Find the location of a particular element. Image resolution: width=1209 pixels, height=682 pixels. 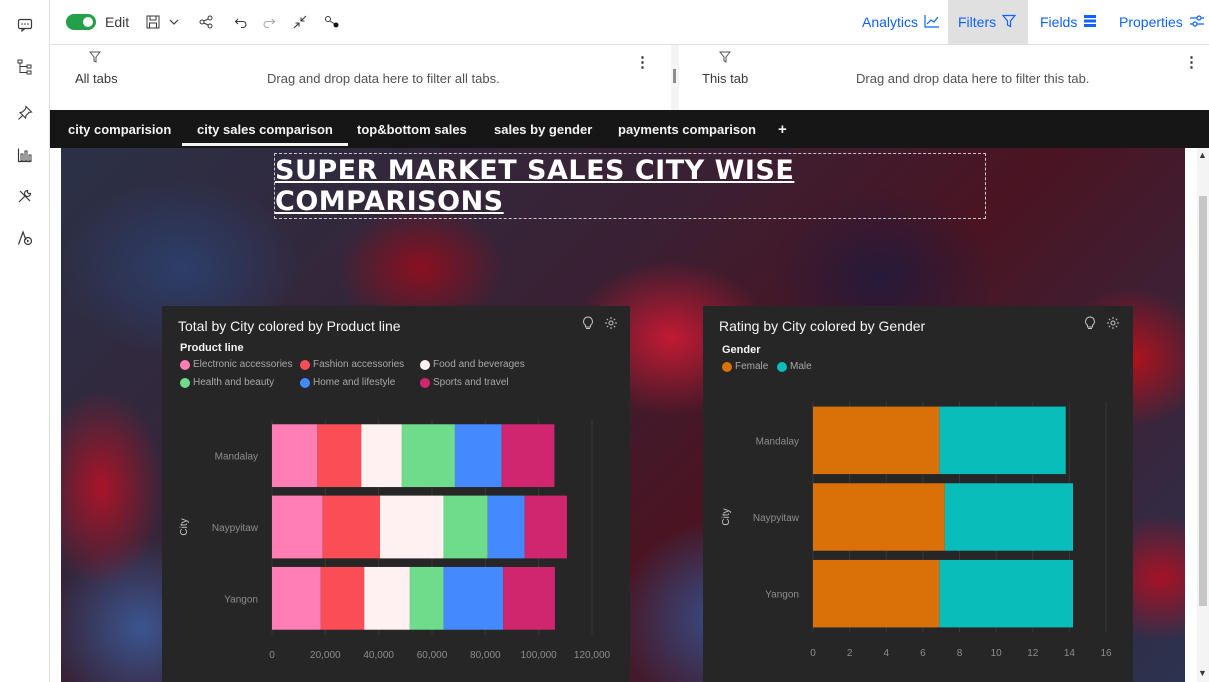

properties-icon is located at coordinates (1197, 22).